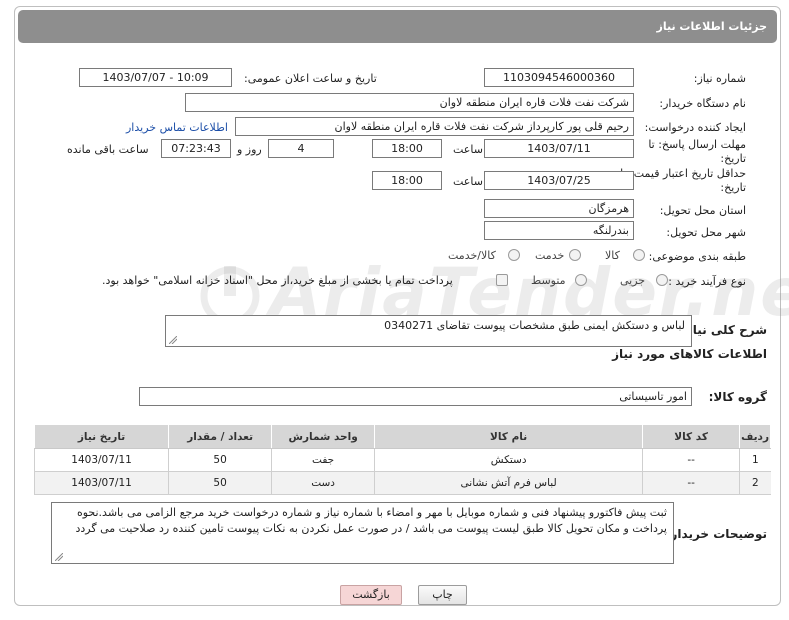 This screenshot has height=620, width=789. Describe the element at coordinates (639, 255) in the screenshot. I see `category-radio-goods` at that location.